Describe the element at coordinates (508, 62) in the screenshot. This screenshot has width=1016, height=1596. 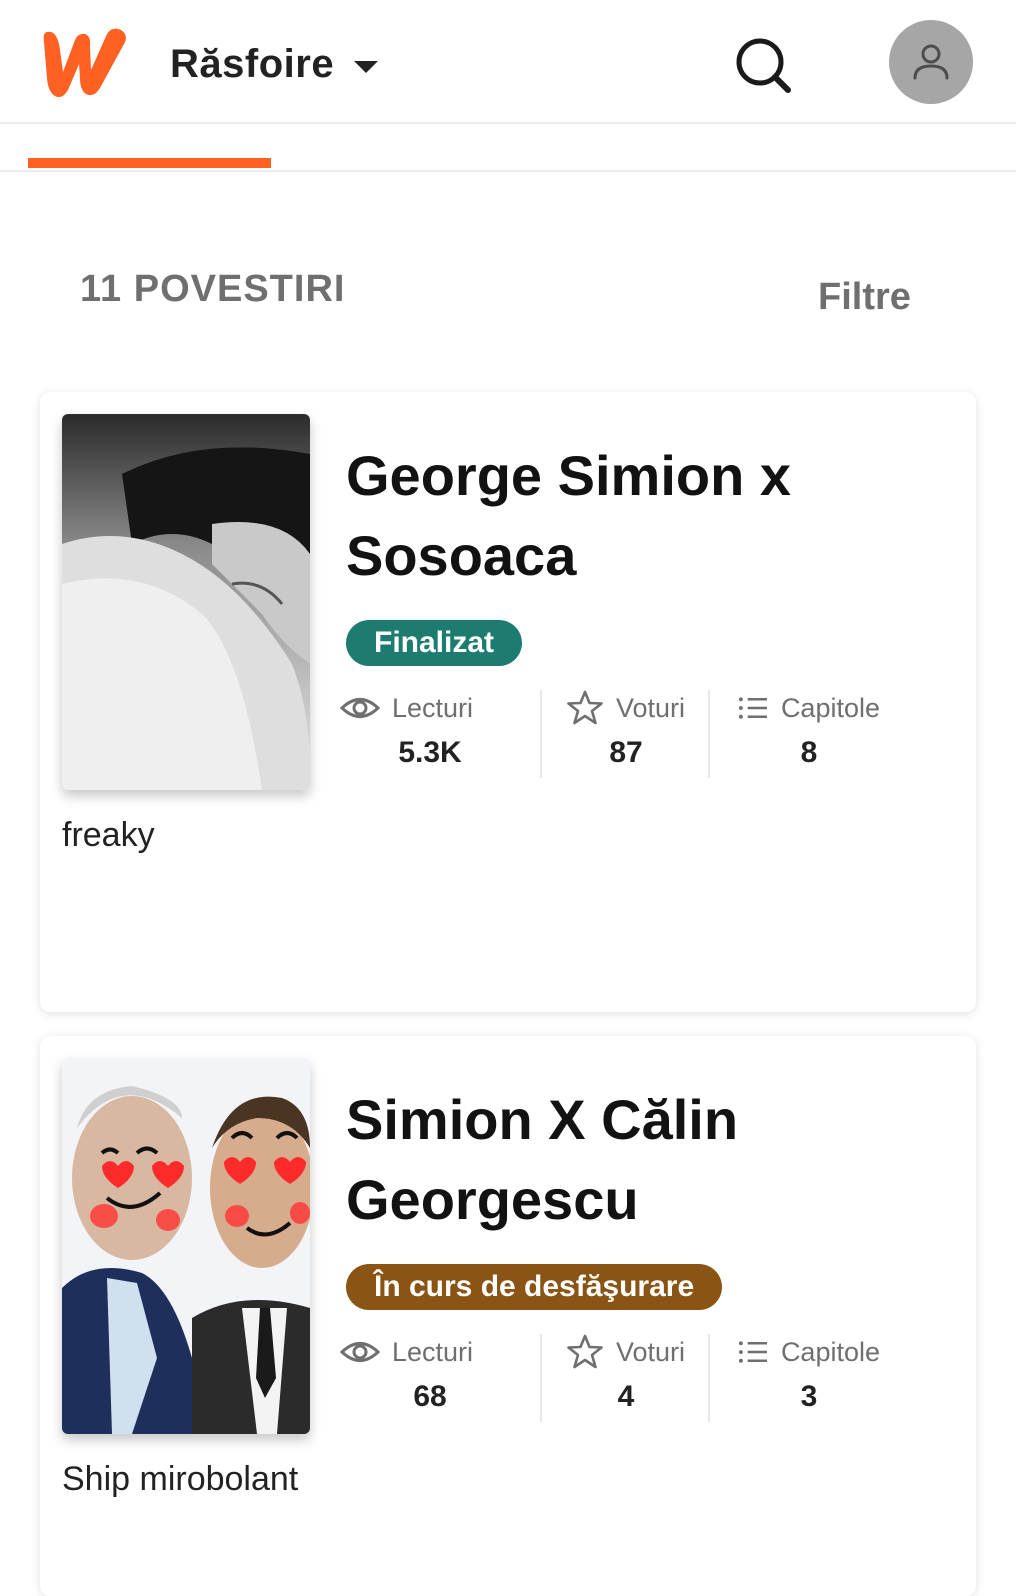
I see `top-bar: Răsfoire` at that location.